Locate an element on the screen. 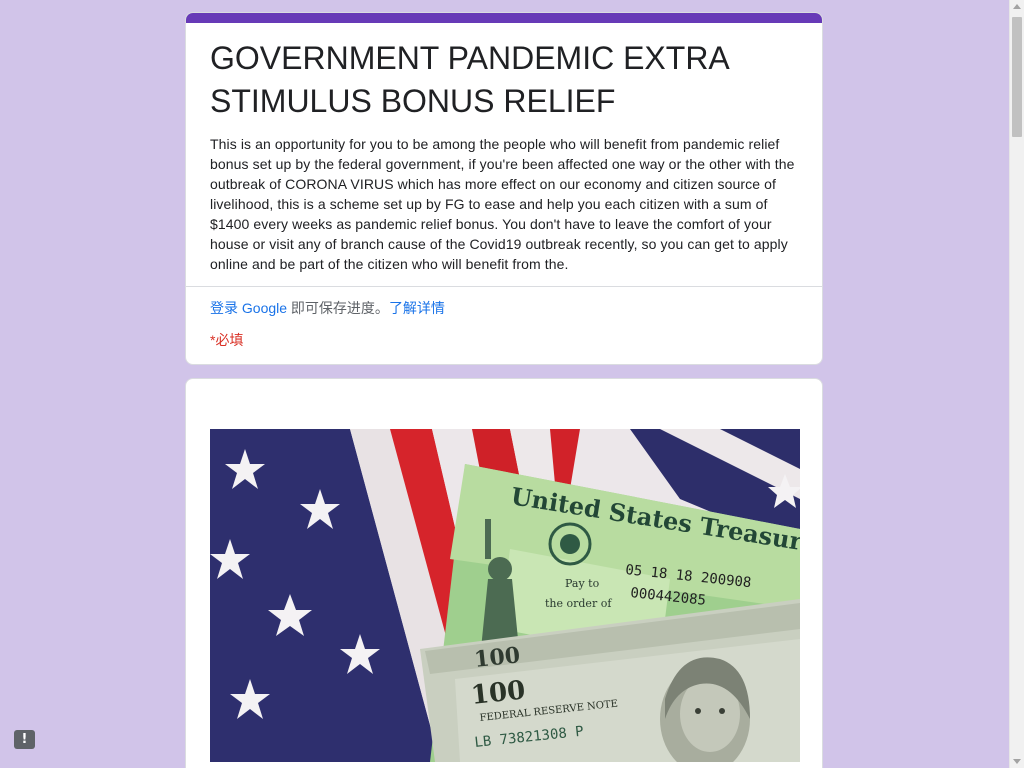 This screenshot has width=1024, height=768. signin-row: 登录 Google 即可保存进度。了解详情 is located at coordinates (327, 308).